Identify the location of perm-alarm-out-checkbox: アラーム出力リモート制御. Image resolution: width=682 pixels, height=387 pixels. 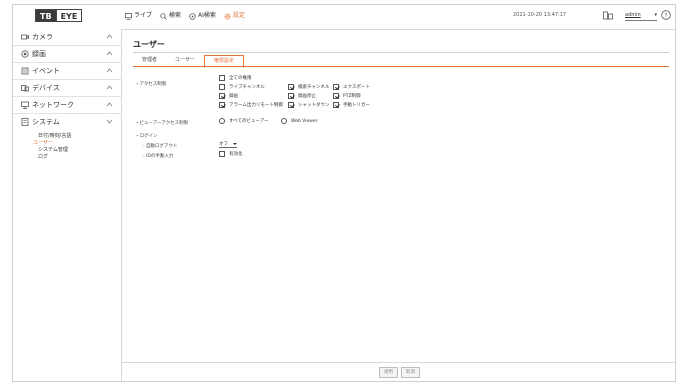
(251, 105).